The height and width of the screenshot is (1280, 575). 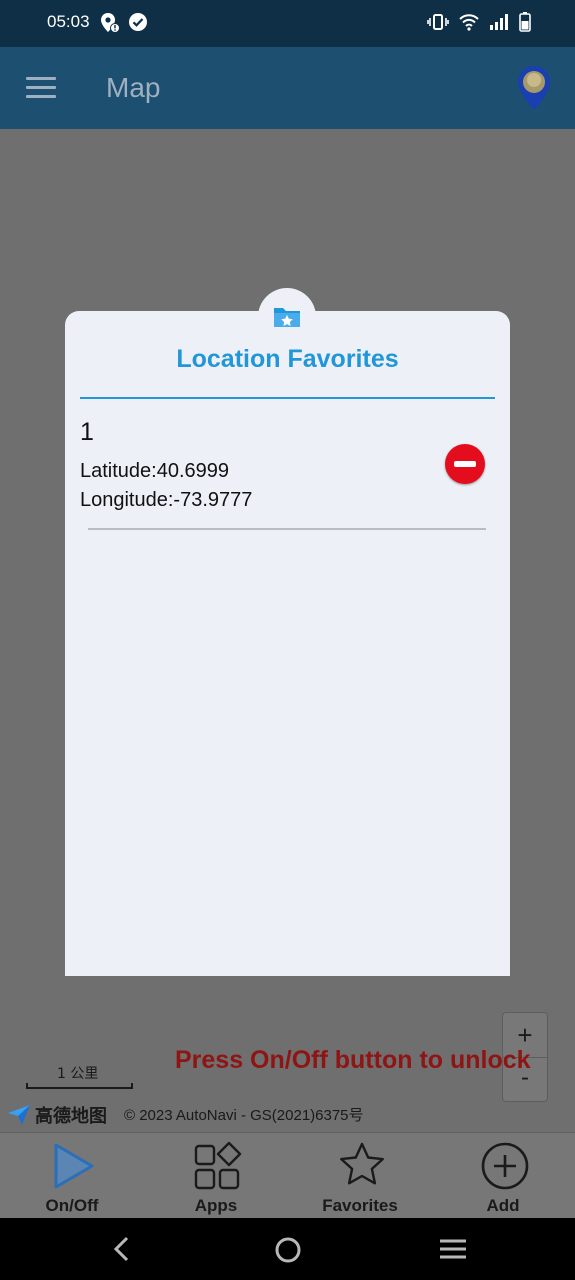 What do you see at coordinates (68, 21) in the screenshot?
I see `status-time: 05:03` at bounding box center [68, 21].